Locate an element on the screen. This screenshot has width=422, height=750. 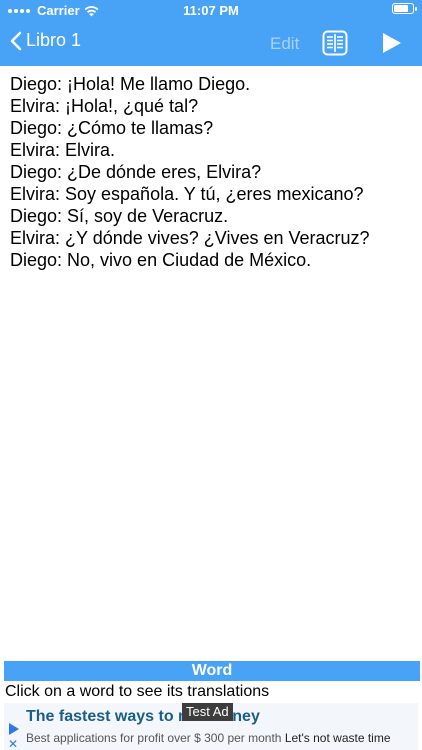
chevron-left-icon is located at coordinates (16, 40).